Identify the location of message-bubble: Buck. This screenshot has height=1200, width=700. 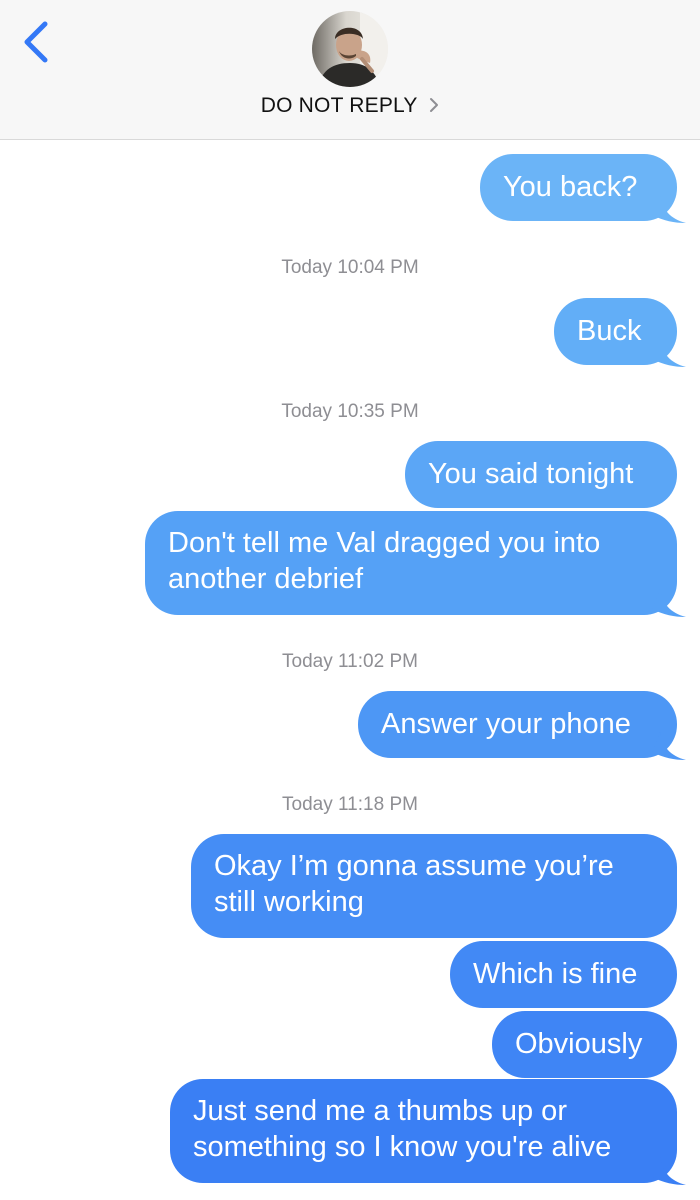
(620, 332).